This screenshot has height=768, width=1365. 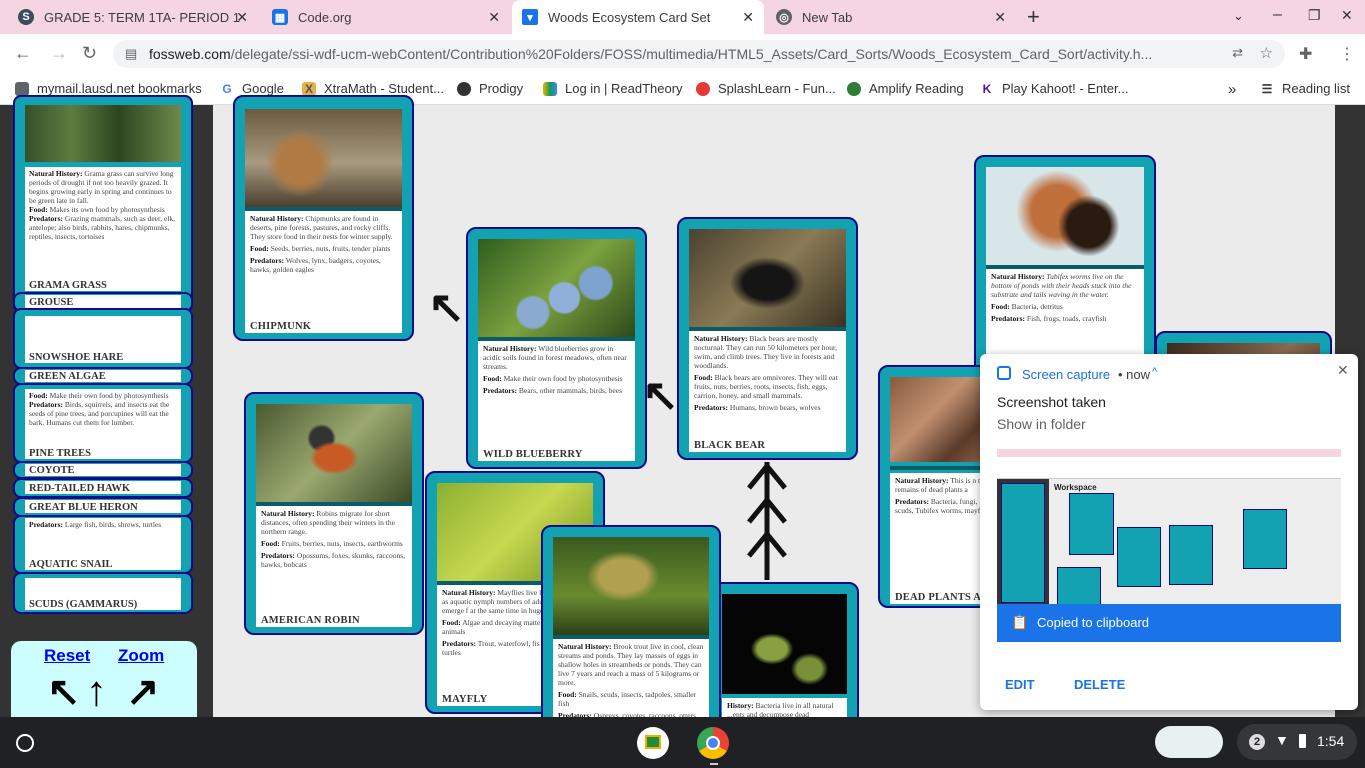 I want to click on natural-history: Natural History:, so click(x=721, y=338).